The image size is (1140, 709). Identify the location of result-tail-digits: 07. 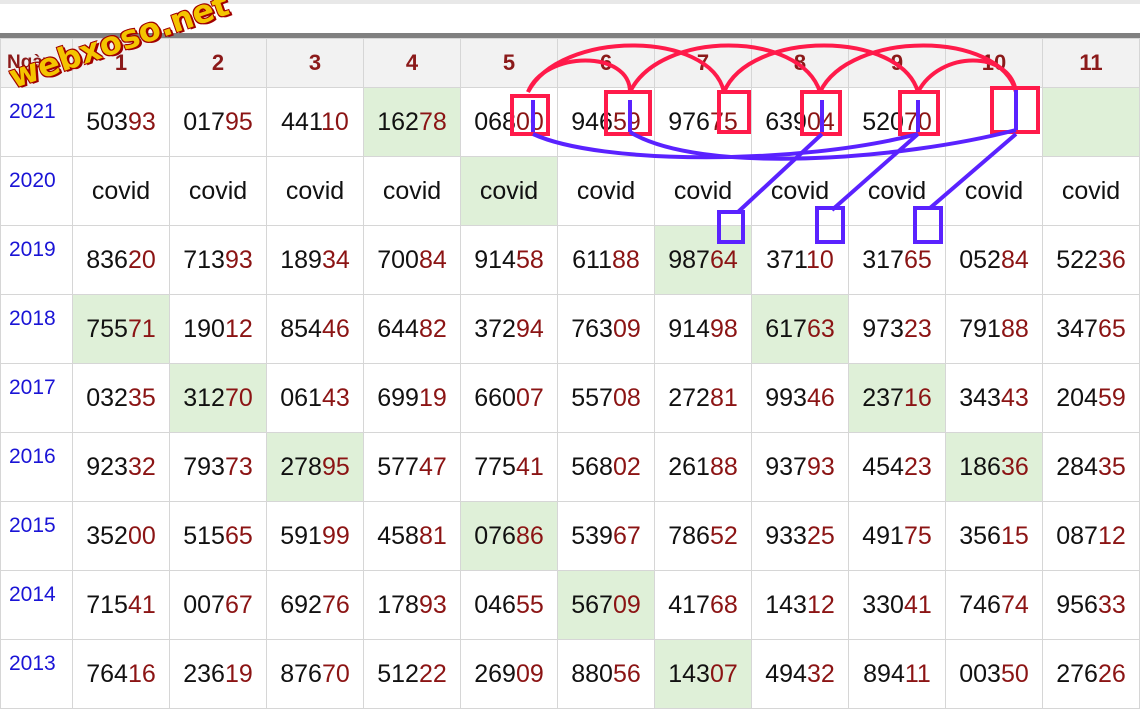
(723, 673).